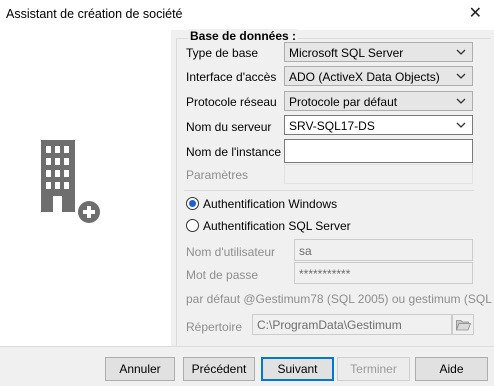 Image resolution: width=494 pixels, height=386 pixels. What do you see at coordinates (364, 77) in the screenshot?
I see `interface-value: ADO (ActiveX Data Objects)` at bounding box center [364, 77].